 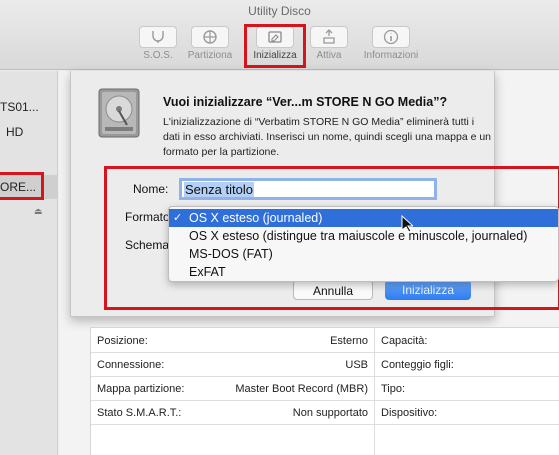 I want to click on info-key-location: Posizione:, so click(x=122, y=341).